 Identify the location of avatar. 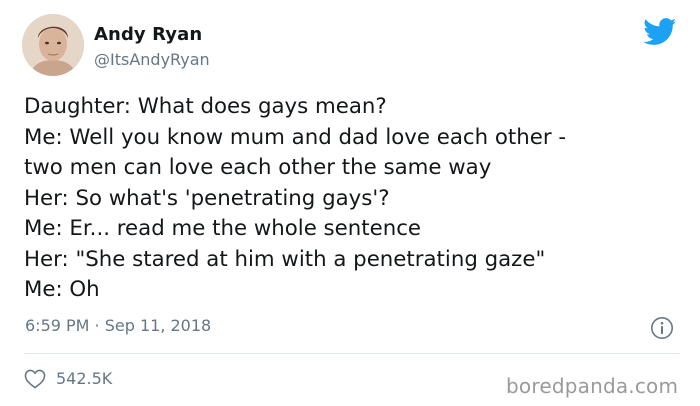
(53, 45).